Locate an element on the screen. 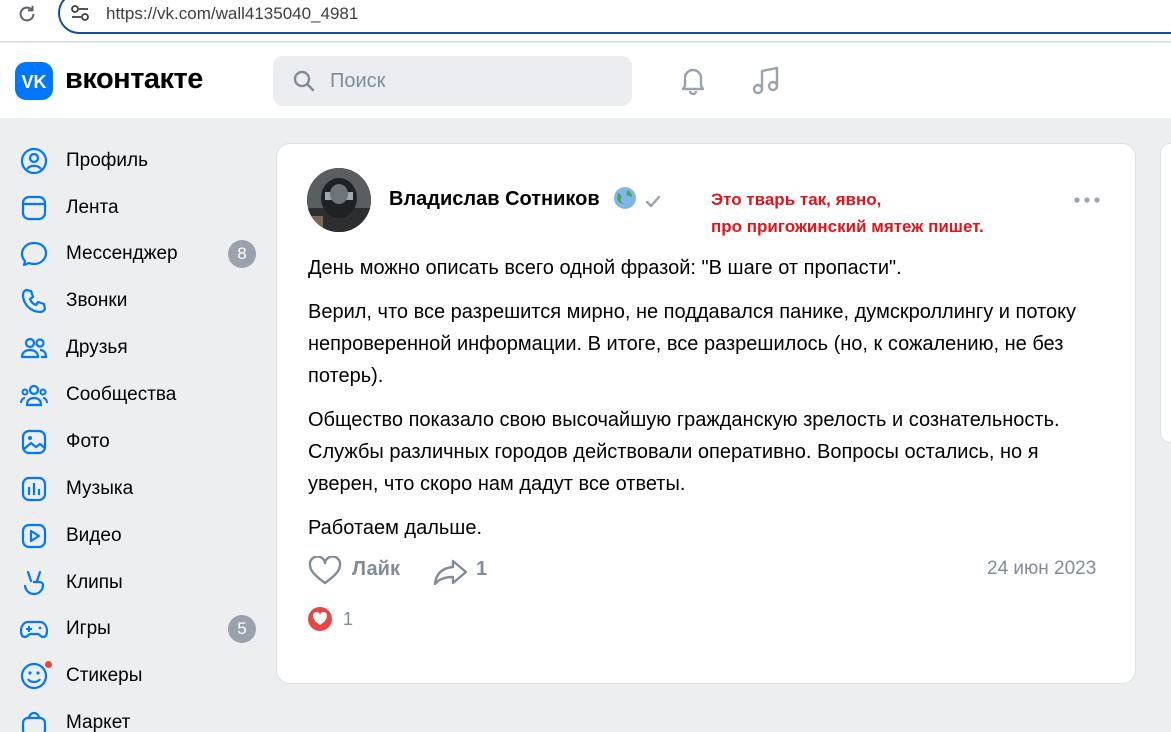  sidebar-item-label: Друзья is located at coordinates (97, 347).